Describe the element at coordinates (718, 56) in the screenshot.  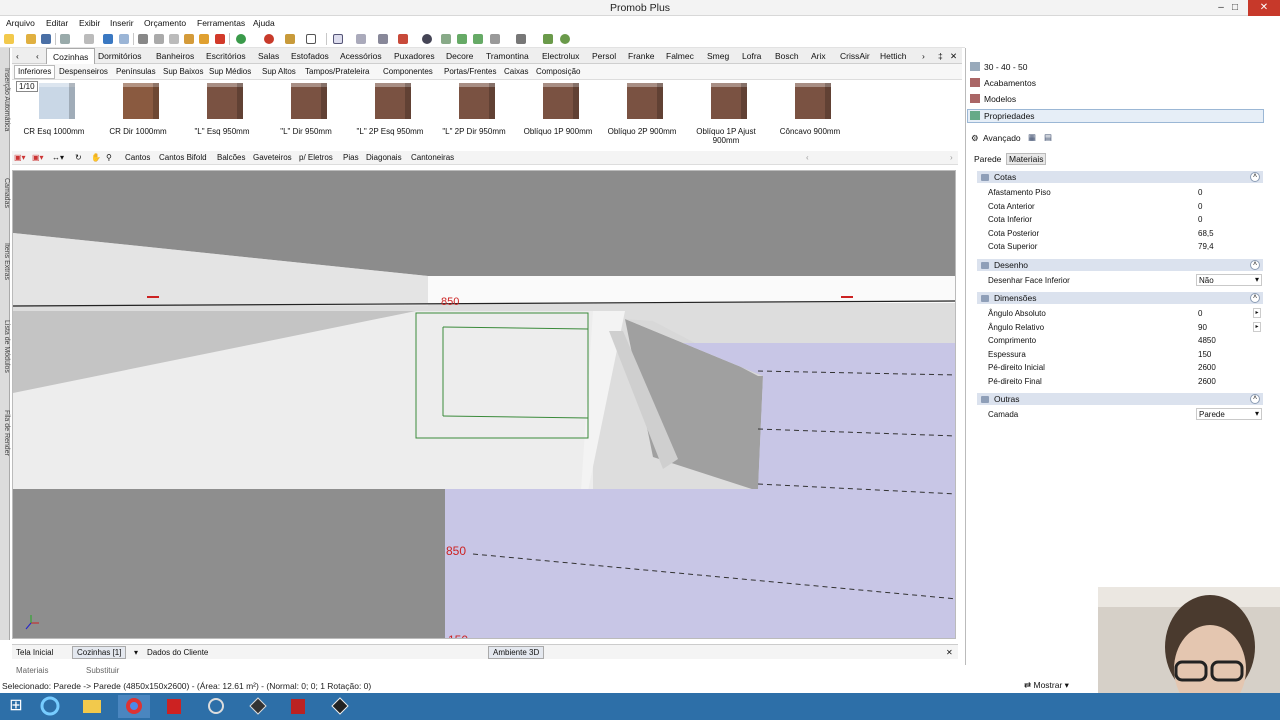
I see `tab-smeg: Smeg` at that location.